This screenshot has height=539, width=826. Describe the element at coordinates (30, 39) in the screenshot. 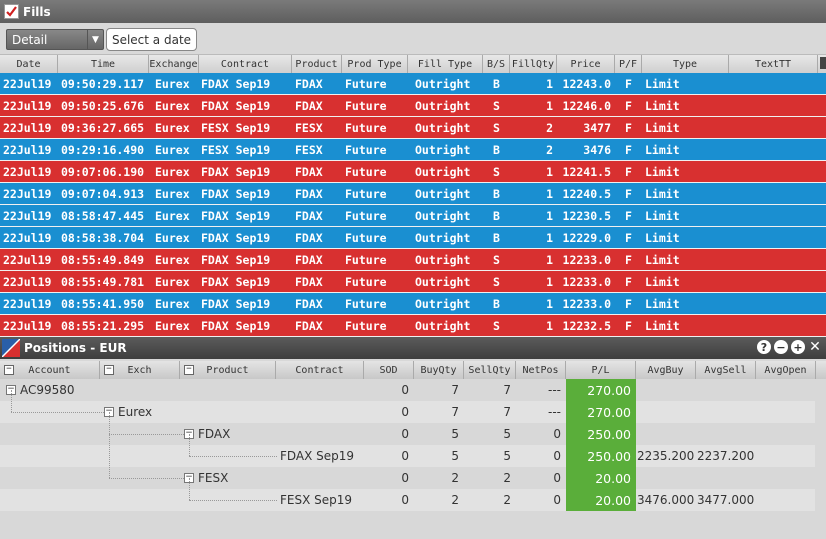

I see `view-mode-value: Detail` at that location.